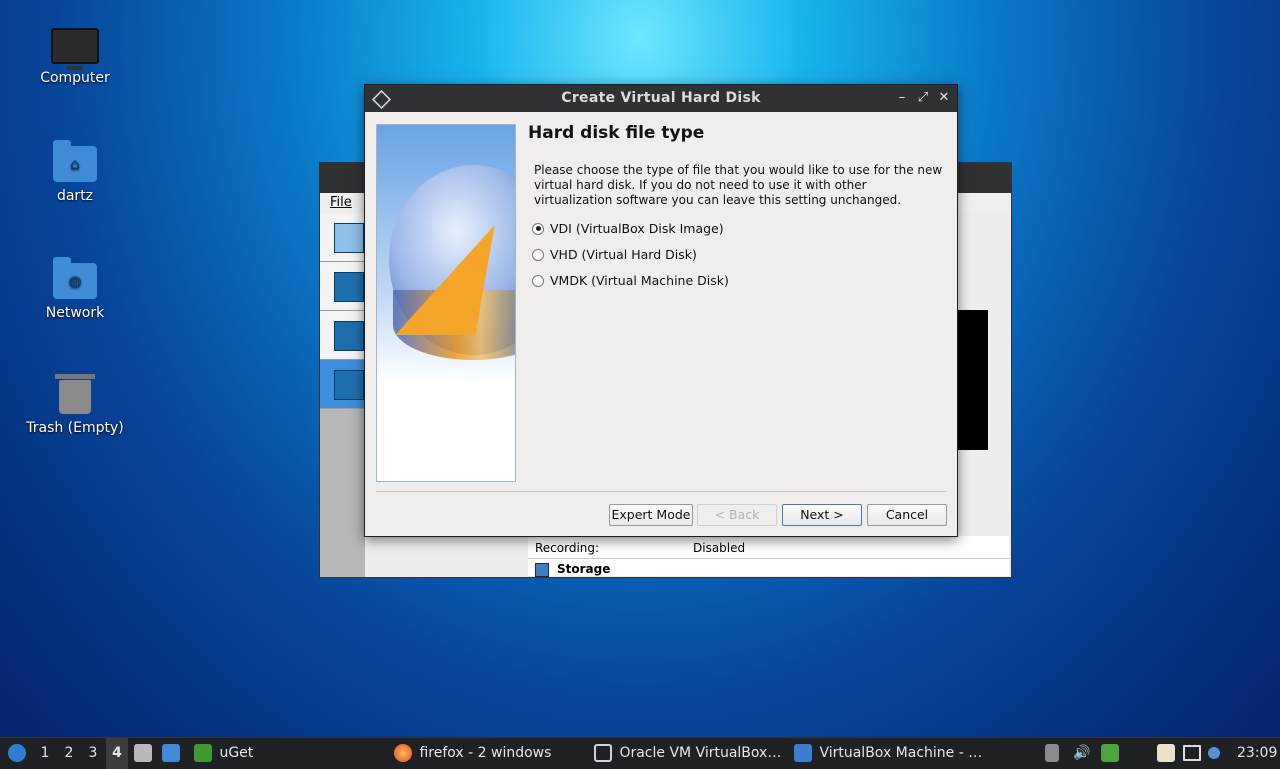  I want to click on task-firefox: firefox - 2 windows, so click(489, 753).